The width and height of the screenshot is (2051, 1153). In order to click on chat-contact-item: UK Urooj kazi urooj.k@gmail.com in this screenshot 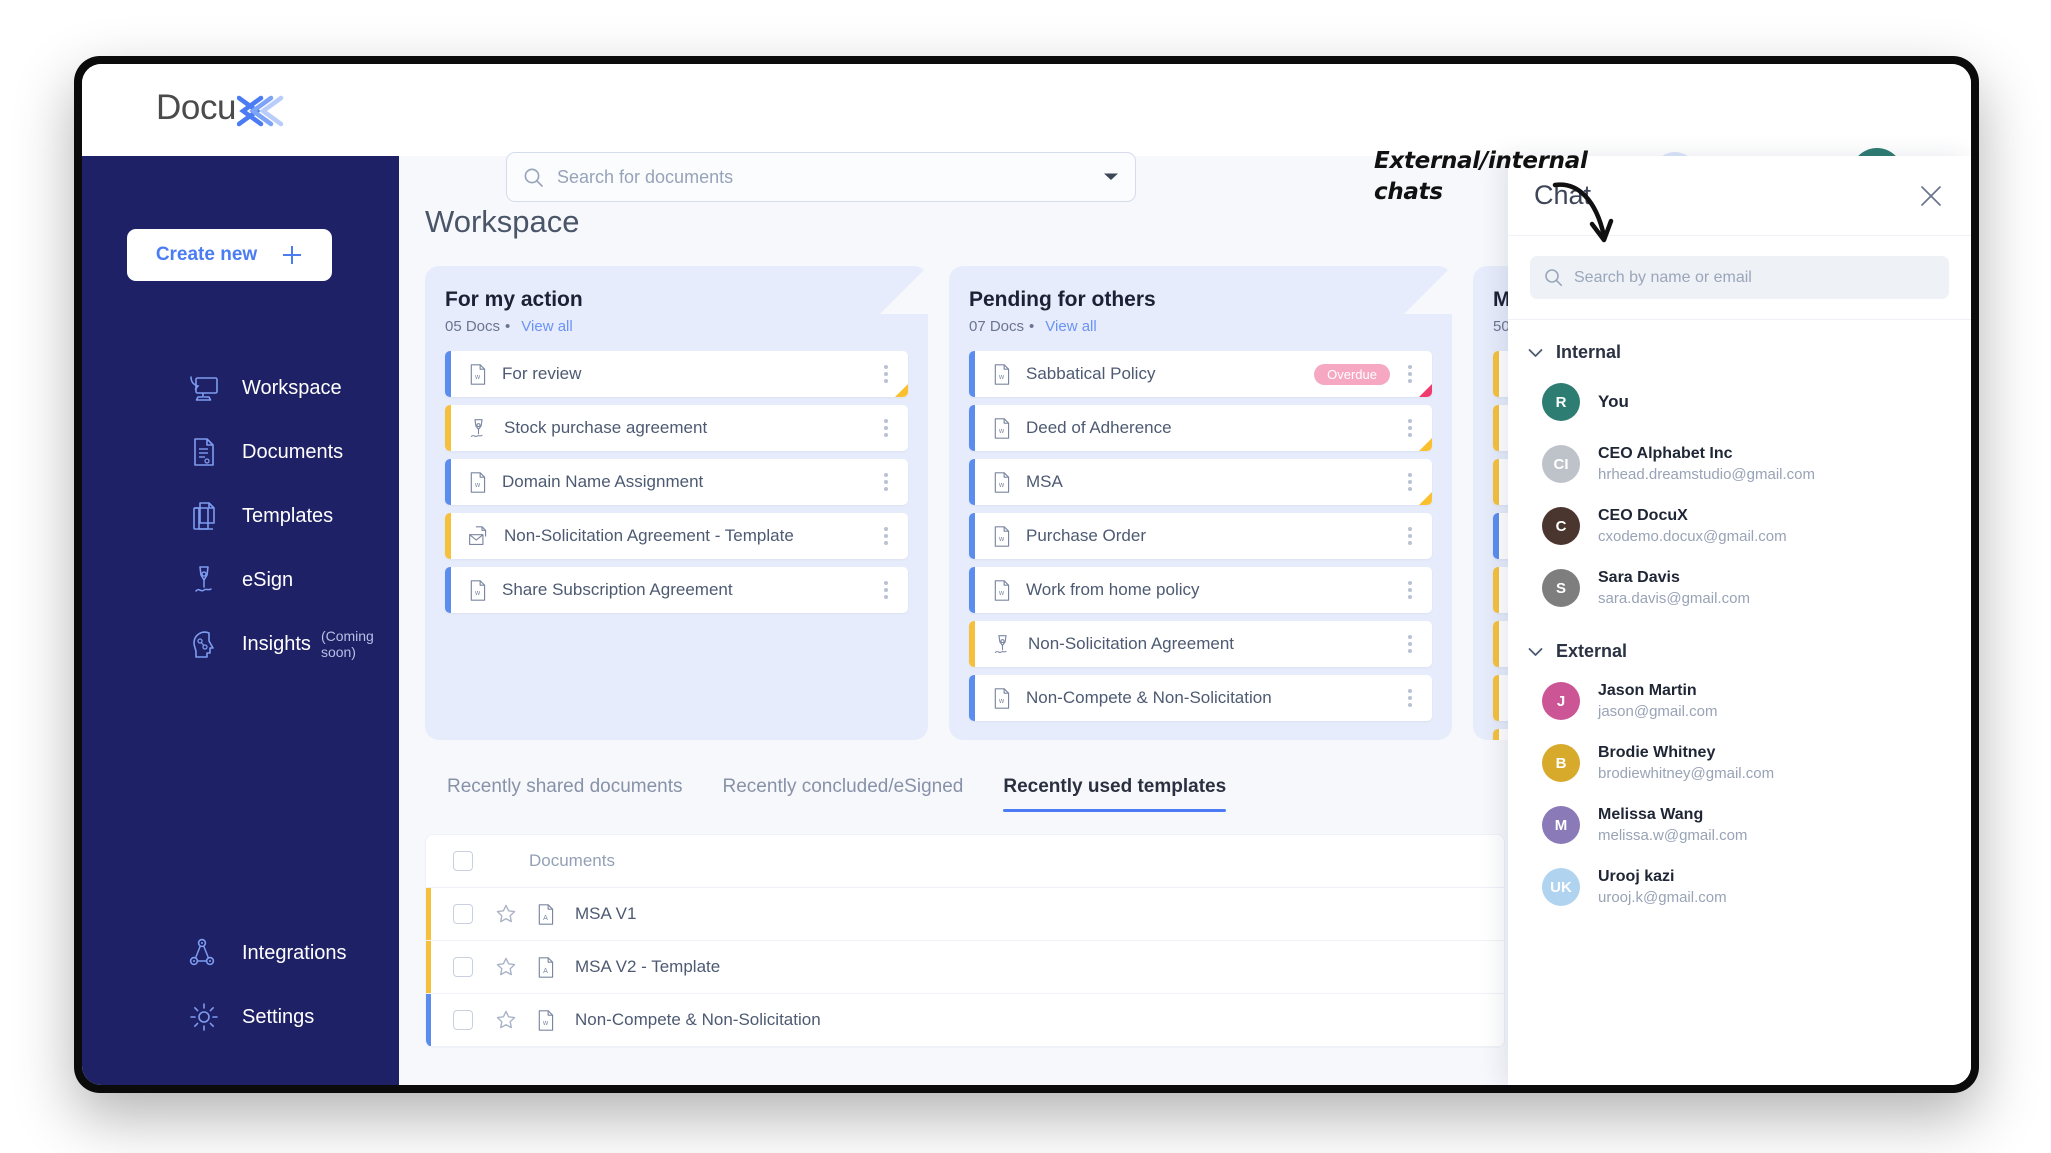, I will do `click(1739, 887)`.